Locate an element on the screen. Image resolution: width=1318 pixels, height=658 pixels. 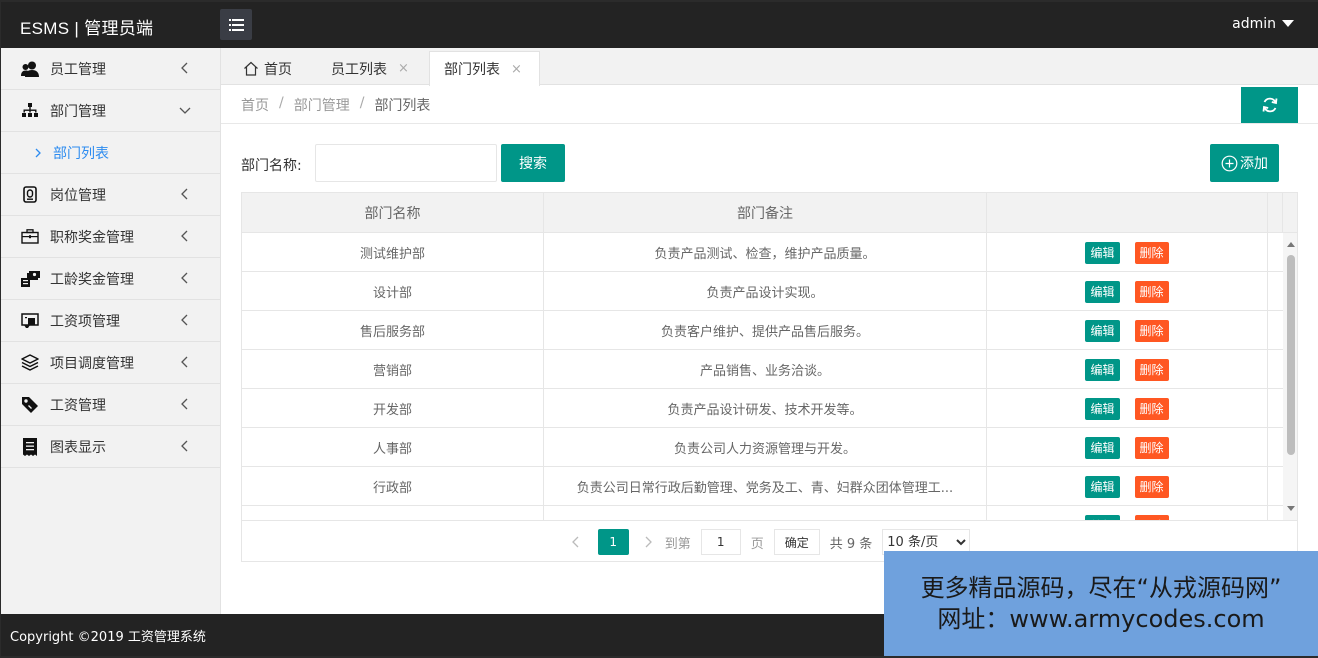
table-row: 测试维护部 负责产品测试、检查，维护产品质量。 编辑 删除 is located at coordinates (762, 252).